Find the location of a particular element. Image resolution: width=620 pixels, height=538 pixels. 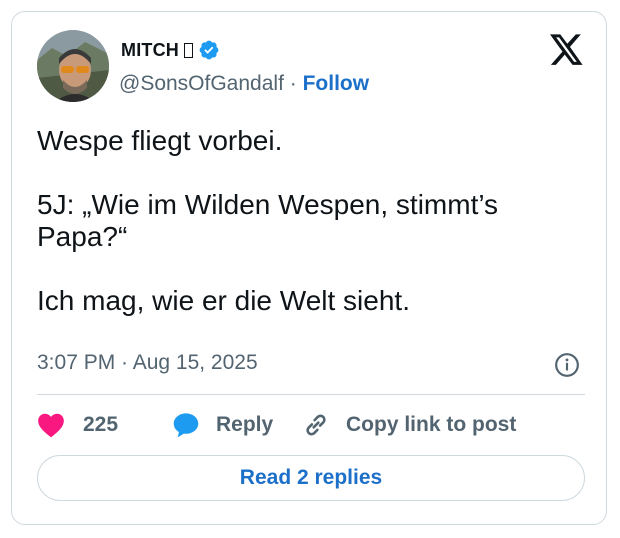

author-handle-row: @SonsOfGandalf · Follow is located at coordinates (244, 84).